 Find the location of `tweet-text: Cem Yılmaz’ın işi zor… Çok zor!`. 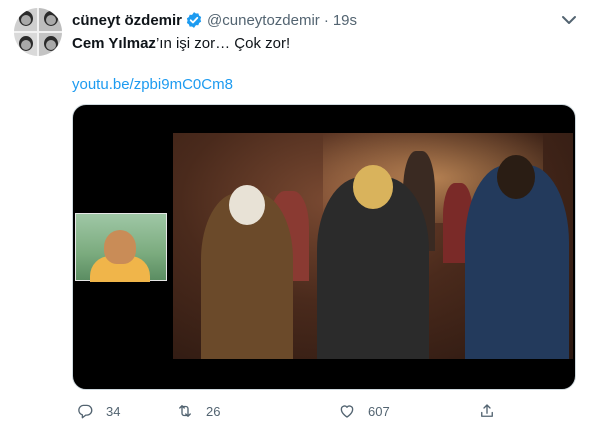

tweet-text: Cem Yılmaz’ın işi zor… Çok zor! is located at coordinates (181, 44).